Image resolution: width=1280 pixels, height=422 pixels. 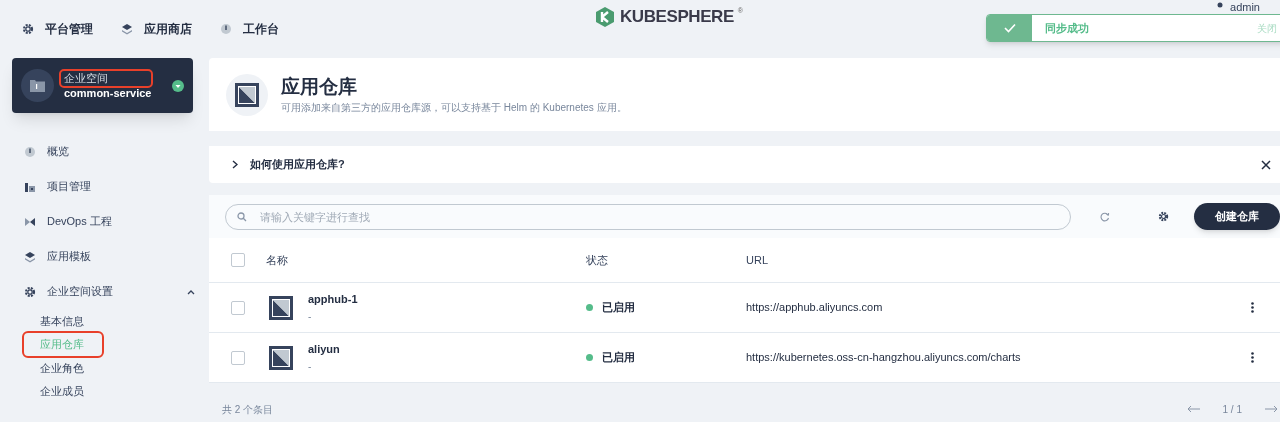 I want to click on settings-icon, so click(x=1163, y=216).